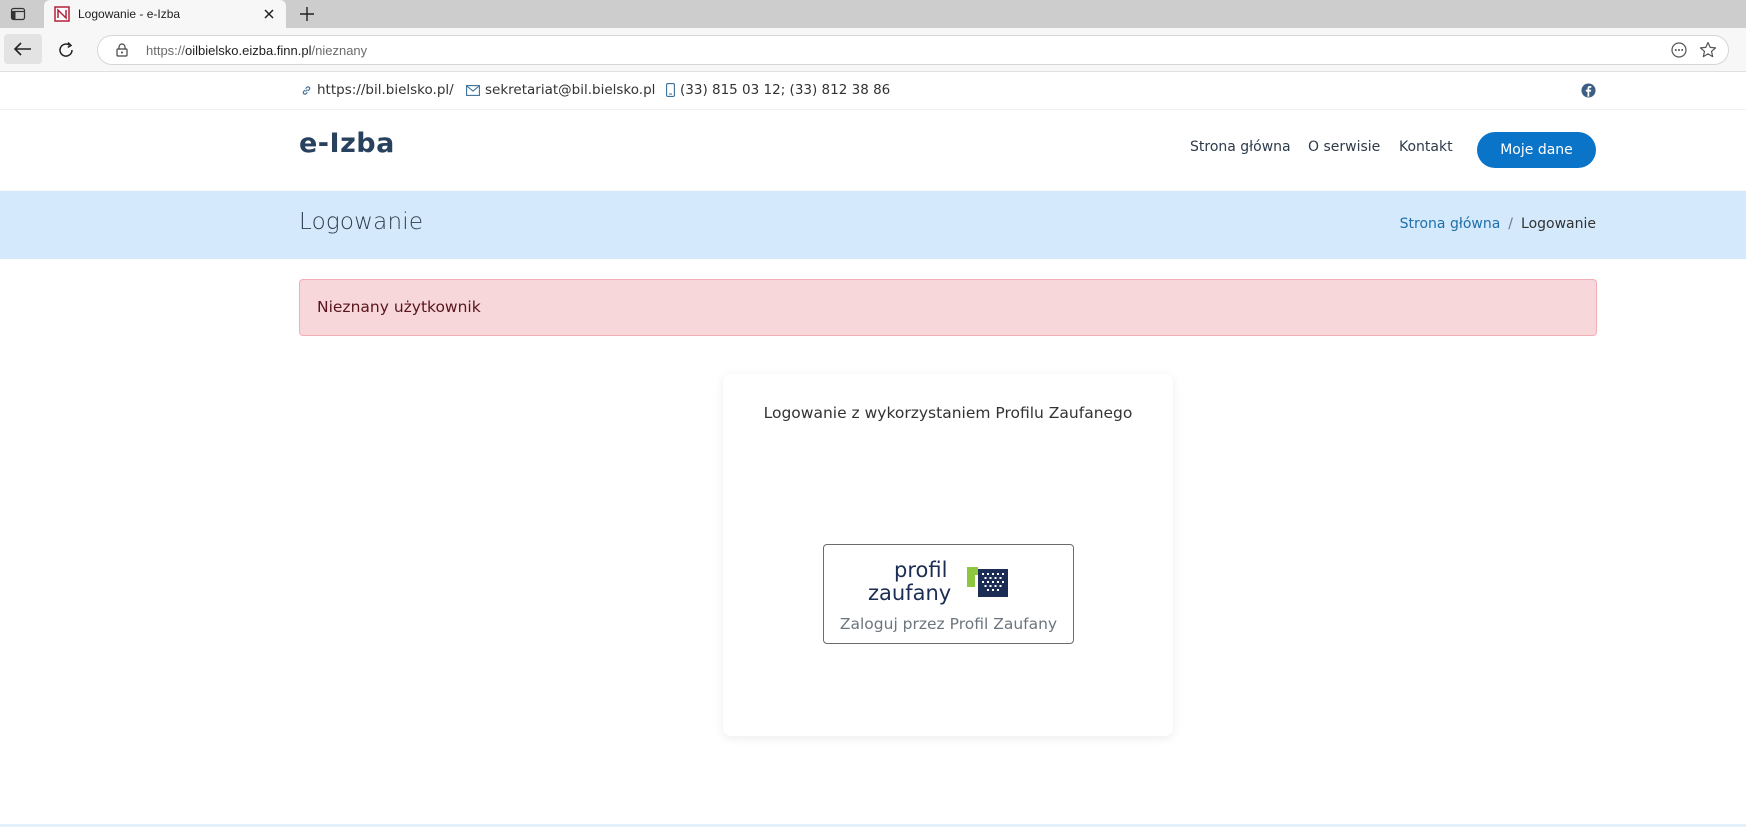 The width and height of the screenshot is (1746, 840). What do you see at coordinates (670, 90) in the screenshot?
I see `mobile-icon` at bounding box center [670, 90].